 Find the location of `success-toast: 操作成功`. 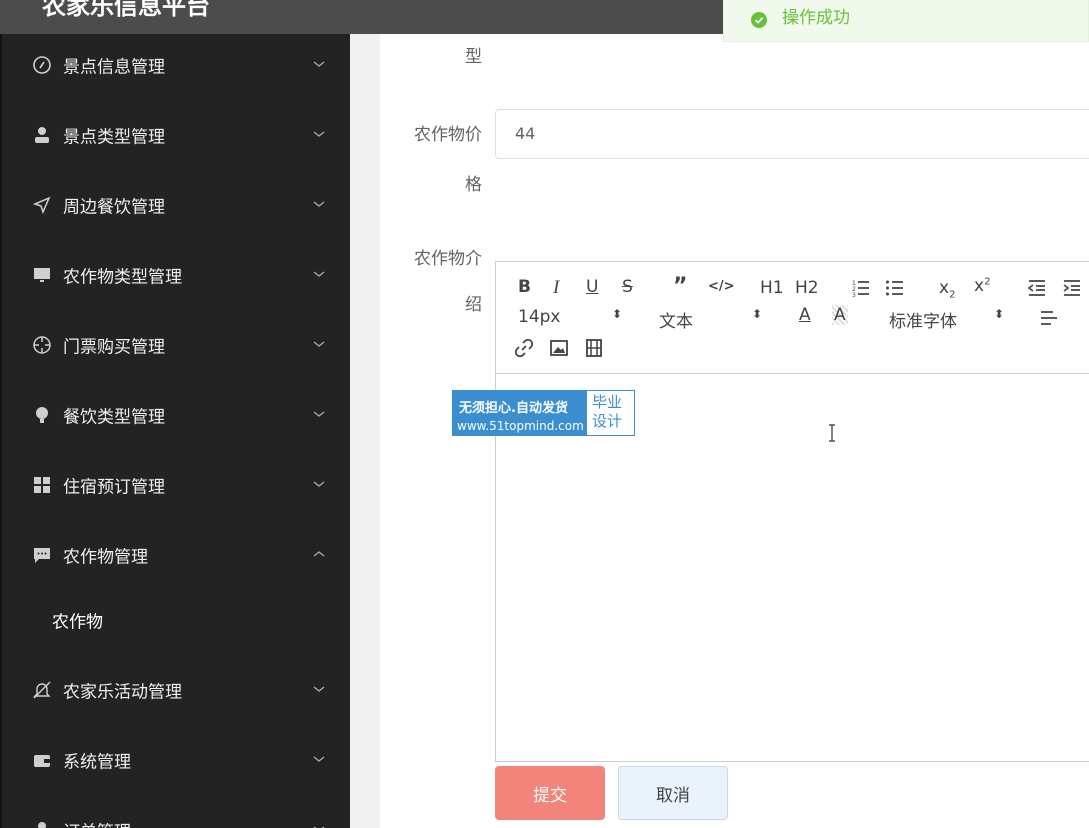

success-toast: 操作成功 is located at coordinates (906, 21).